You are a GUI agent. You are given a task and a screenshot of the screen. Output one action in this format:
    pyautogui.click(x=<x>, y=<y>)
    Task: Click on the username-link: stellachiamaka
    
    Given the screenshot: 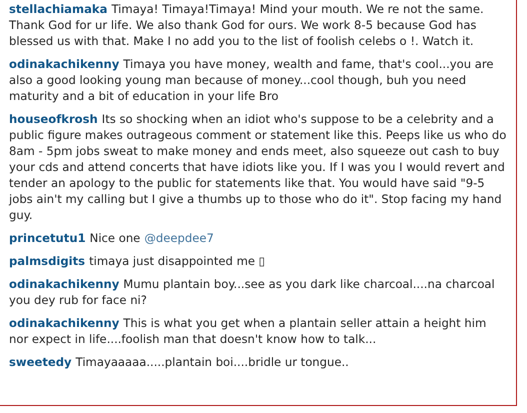 What is the action you would take?
    pyautogui.click(x=58, y=9)
    